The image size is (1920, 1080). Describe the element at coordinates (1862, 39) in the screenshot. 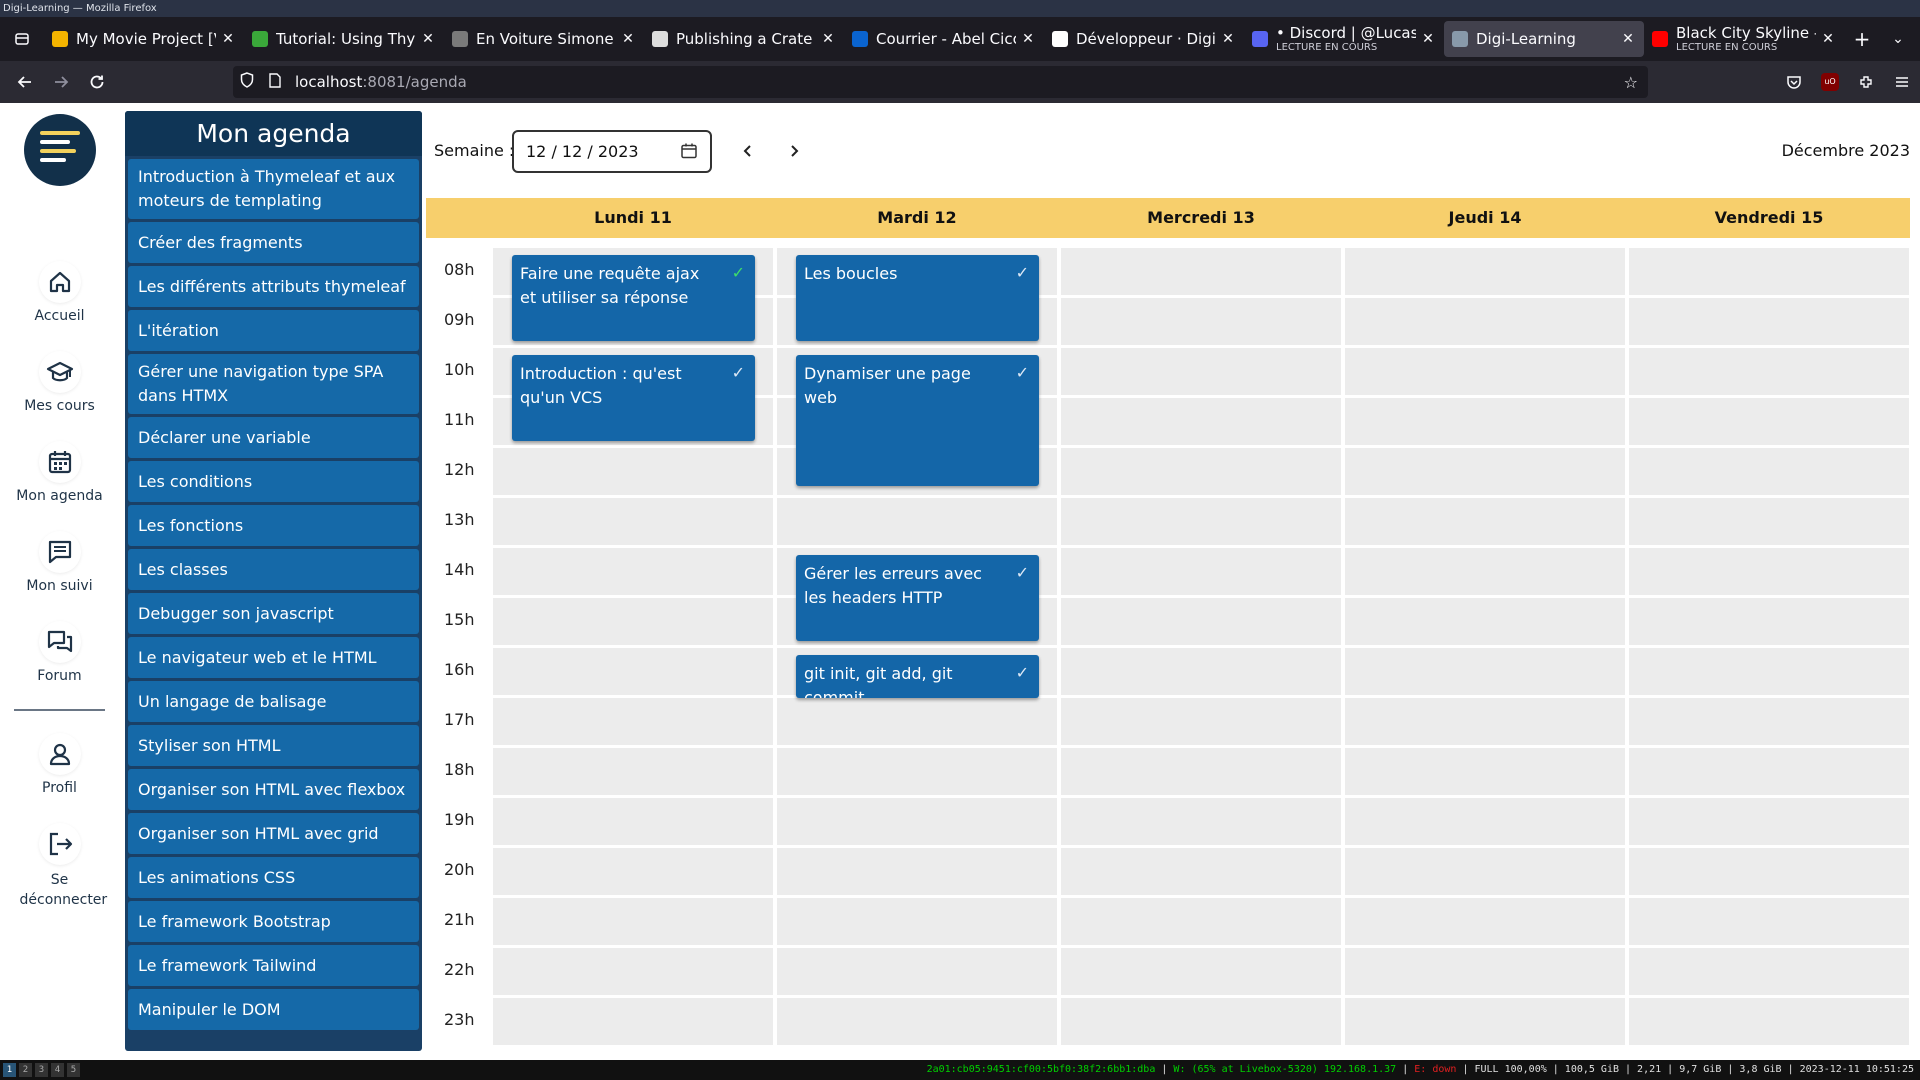

I see `new-tab-button: +` at that location.